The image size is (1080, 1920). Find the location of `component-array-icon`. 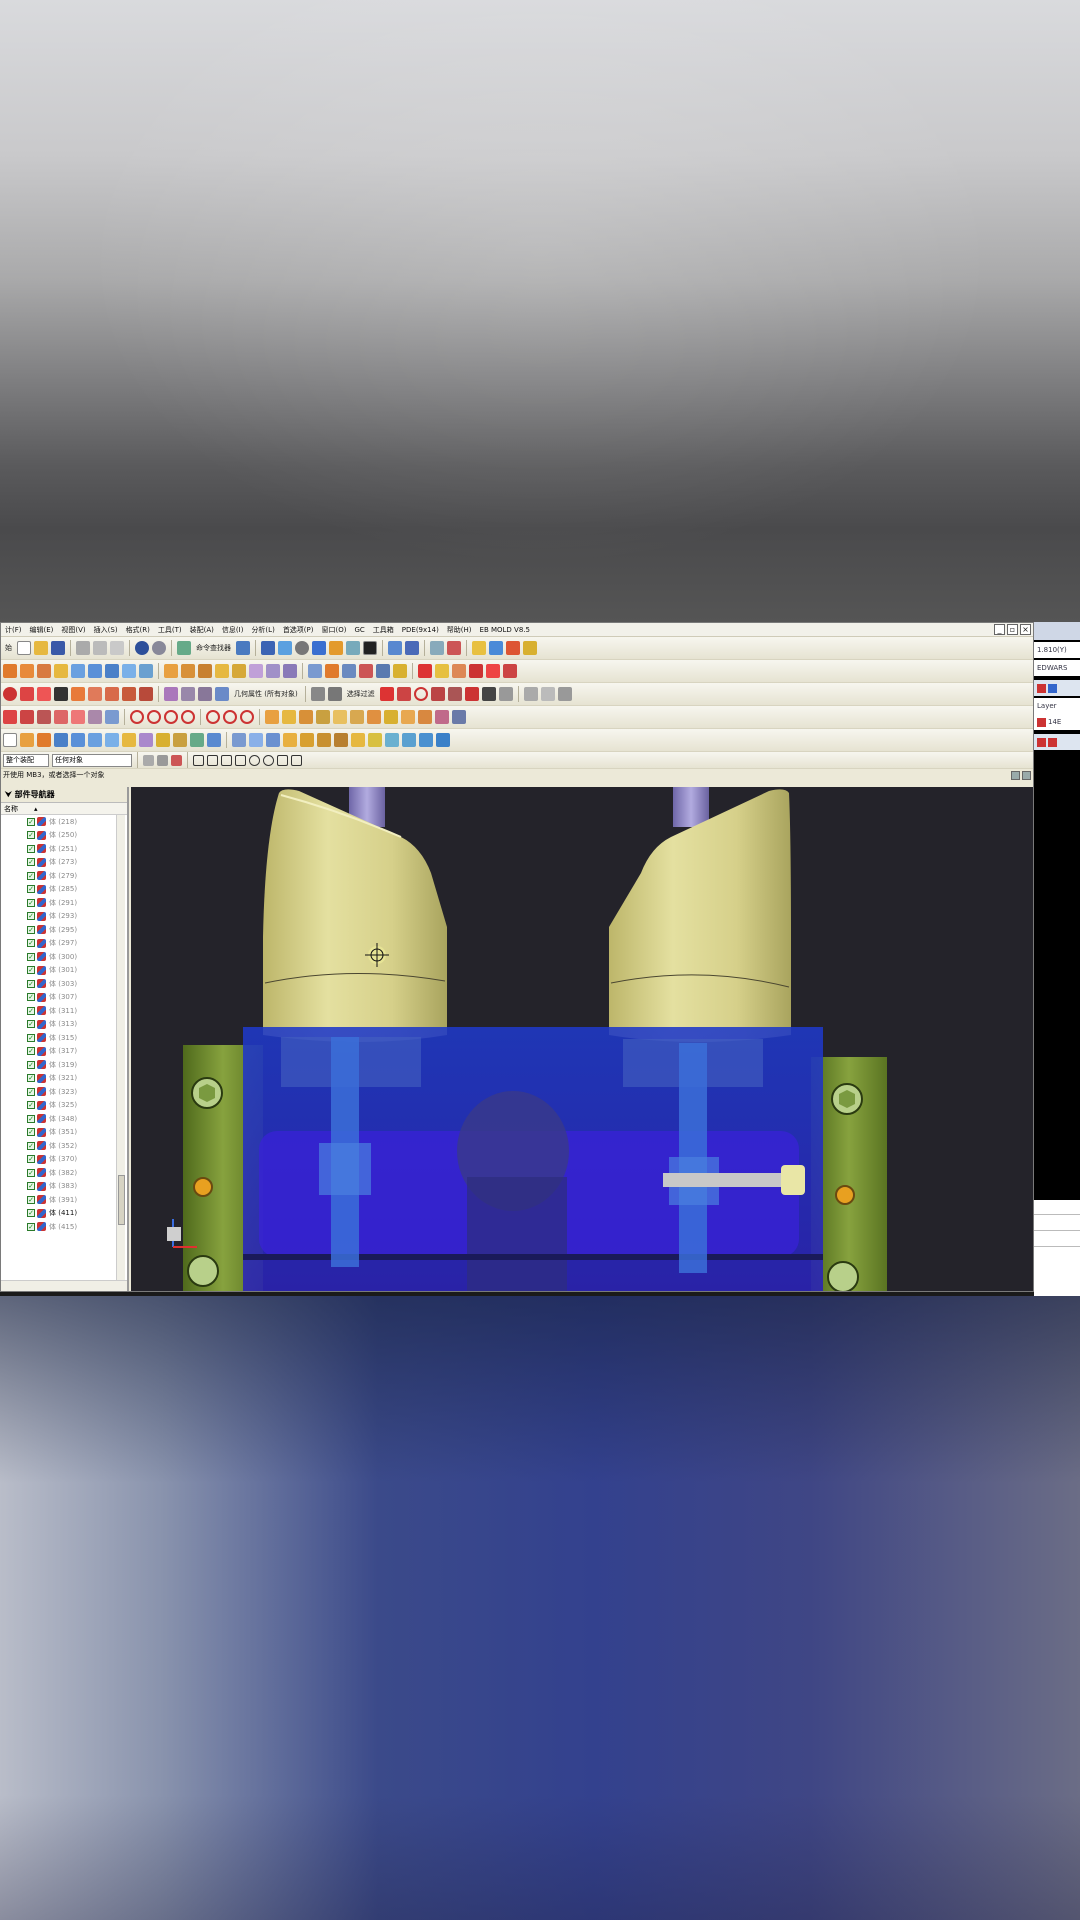

component-array-icon is located at coordinates (197, 740).